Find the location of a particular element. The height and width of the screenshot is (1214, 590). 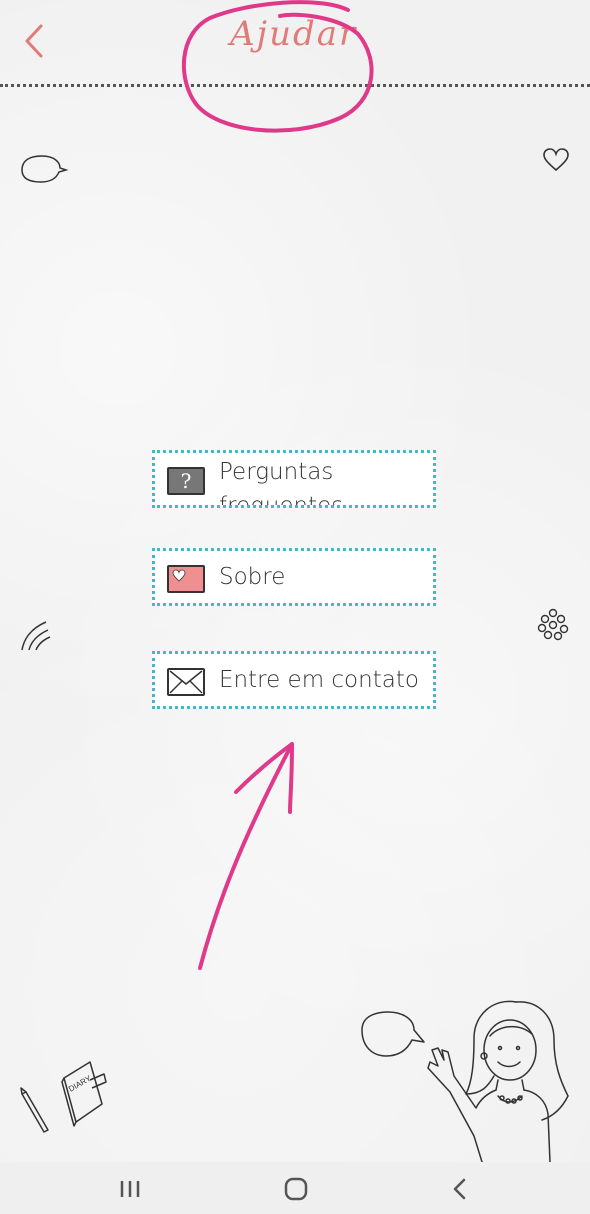

recent-apps-button is located at coordinates (130, 1189).